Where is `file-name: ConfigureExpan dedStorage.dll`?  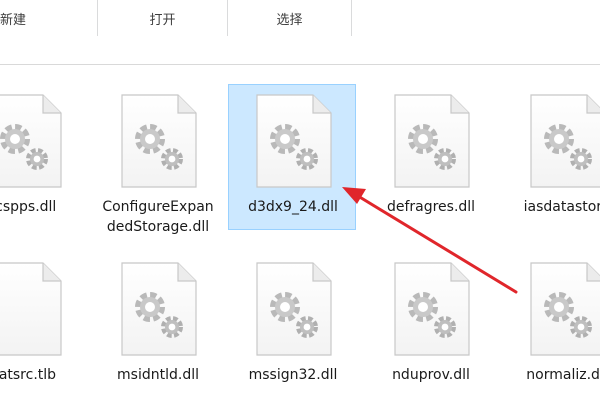 file-name: ConfigureExpan dedStorage.dll is located at coordinates (158, 217).